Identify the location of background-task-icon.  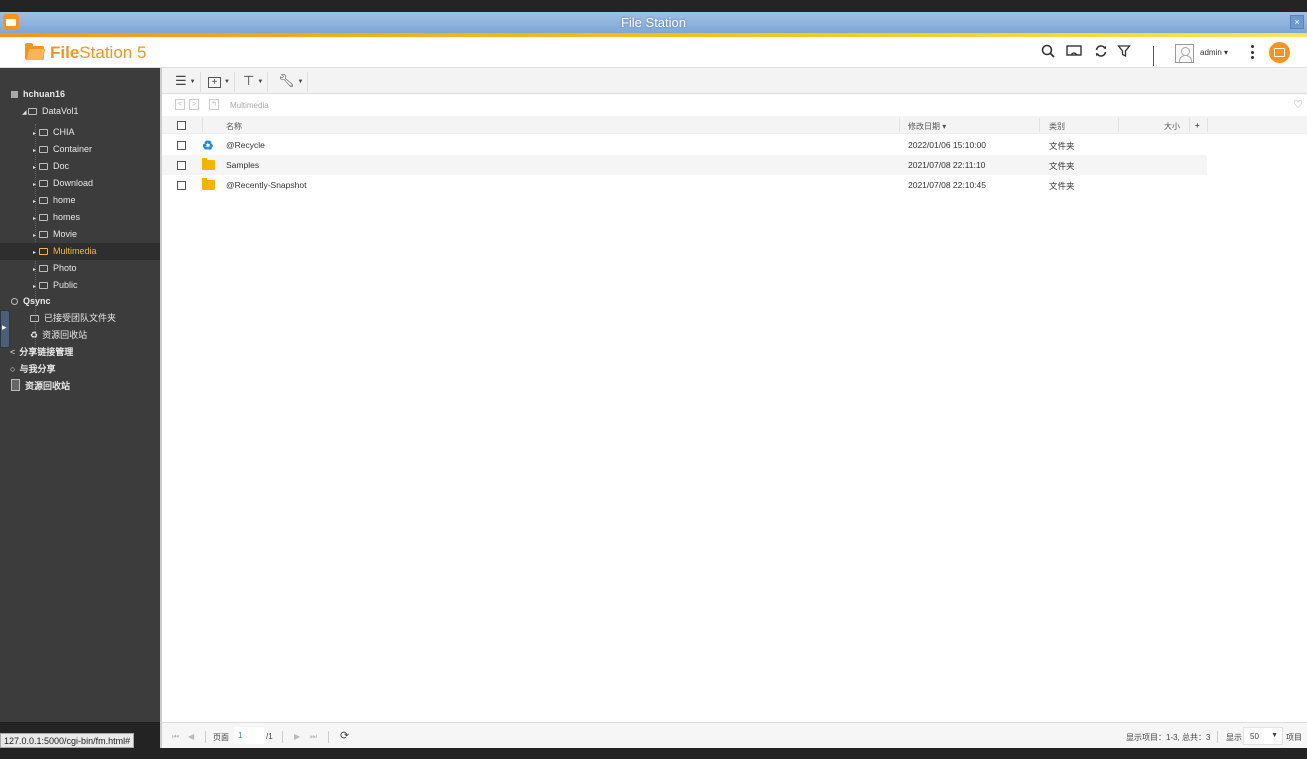
(1279, 52).